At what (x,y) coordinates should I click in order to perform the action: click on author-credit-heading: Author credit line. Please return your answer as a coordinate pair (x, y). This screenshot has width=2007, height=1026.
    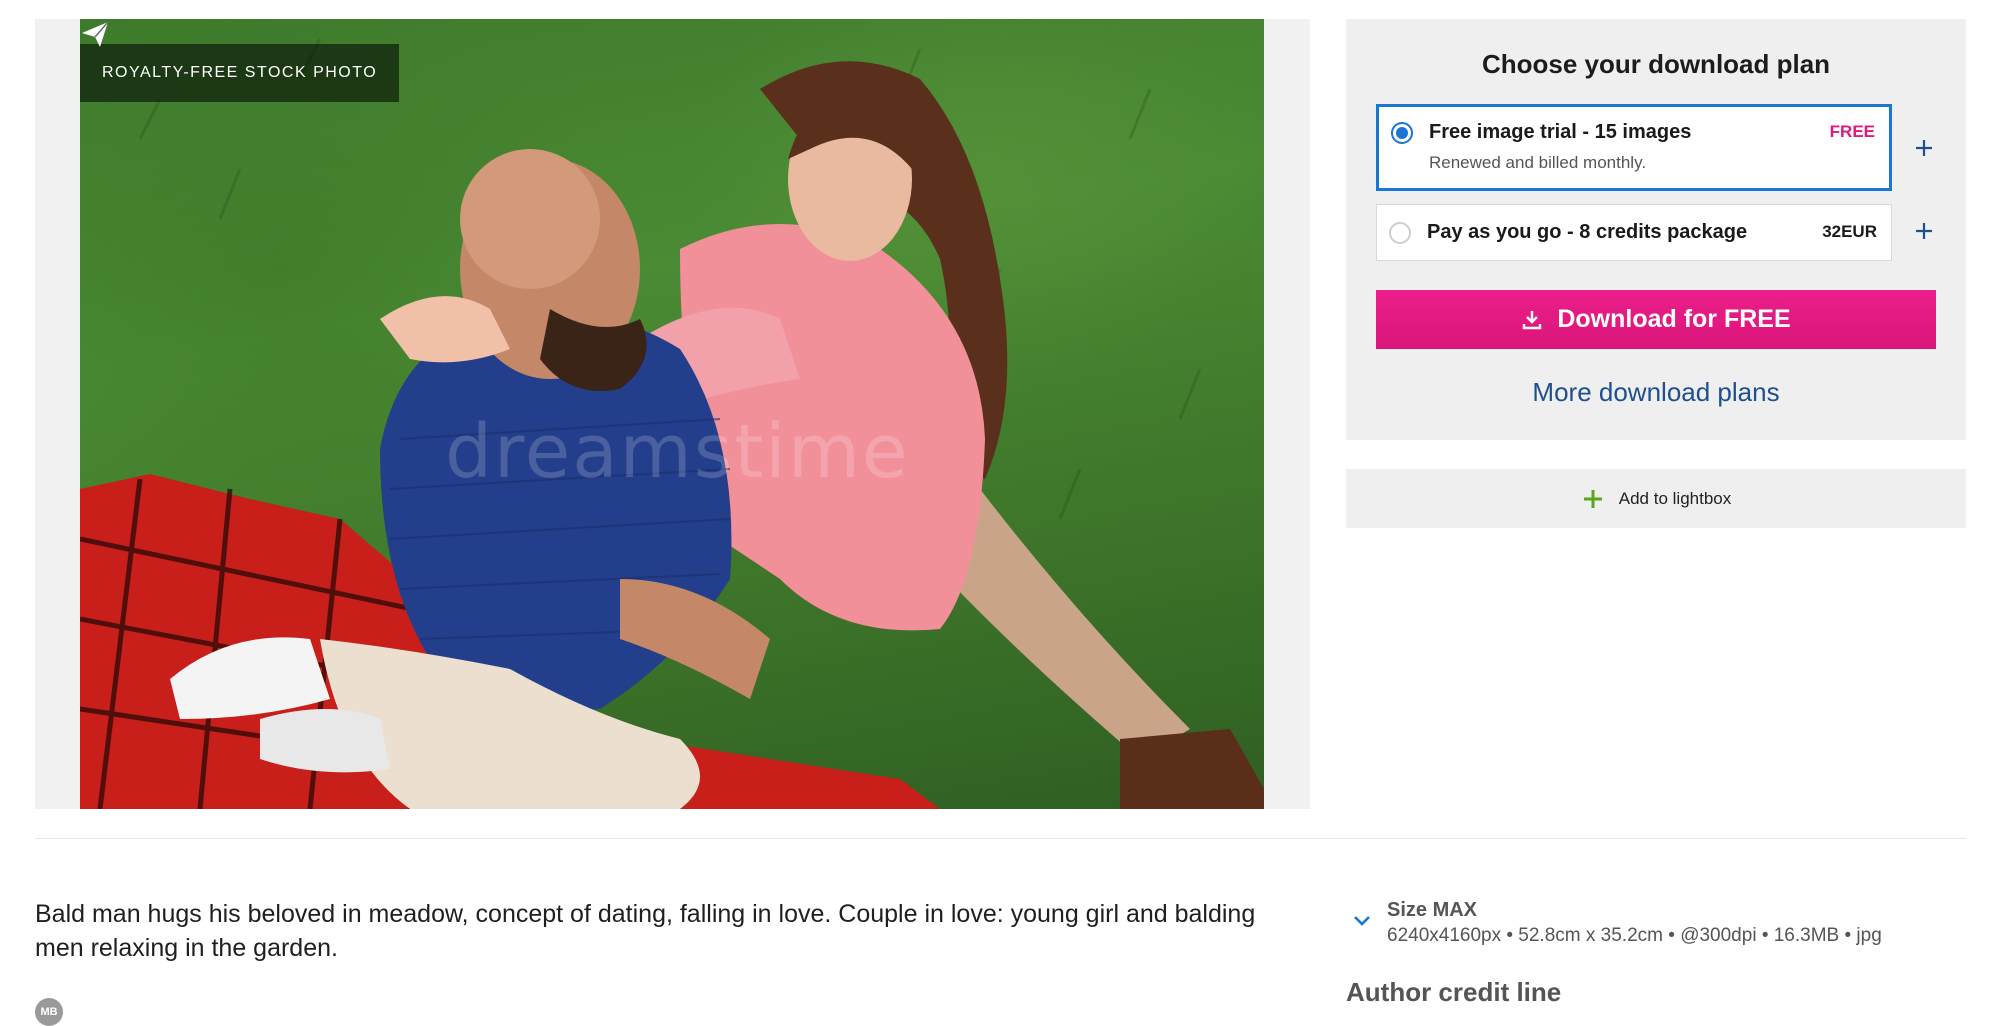
    Looking at the image, I should click on (1454, 992).